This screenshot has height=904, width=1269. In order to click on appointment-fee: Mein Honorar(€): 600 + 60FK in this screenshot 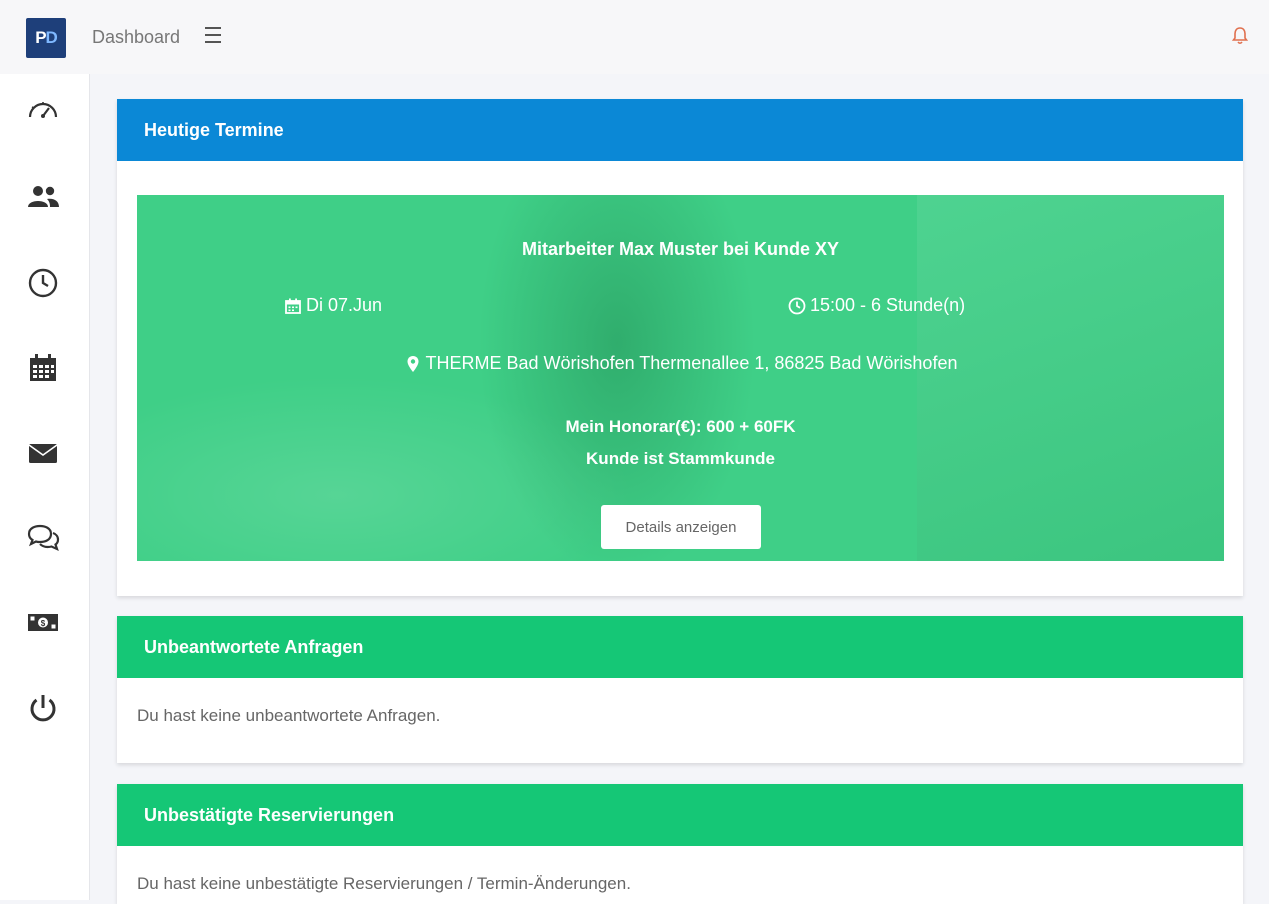, I will do `click(680, 426)`.